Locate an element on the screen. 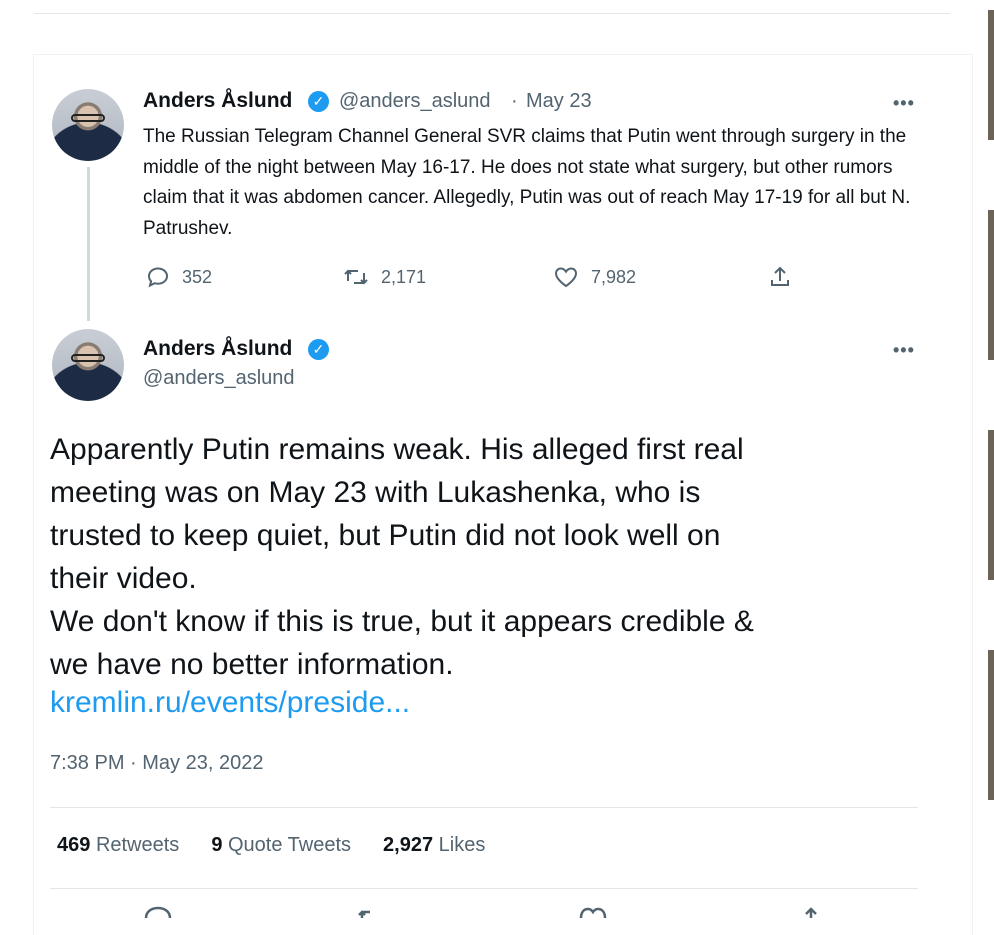 The image size is (994, 935). retweet-count: 2,171 is located at coordinates (404, 276).